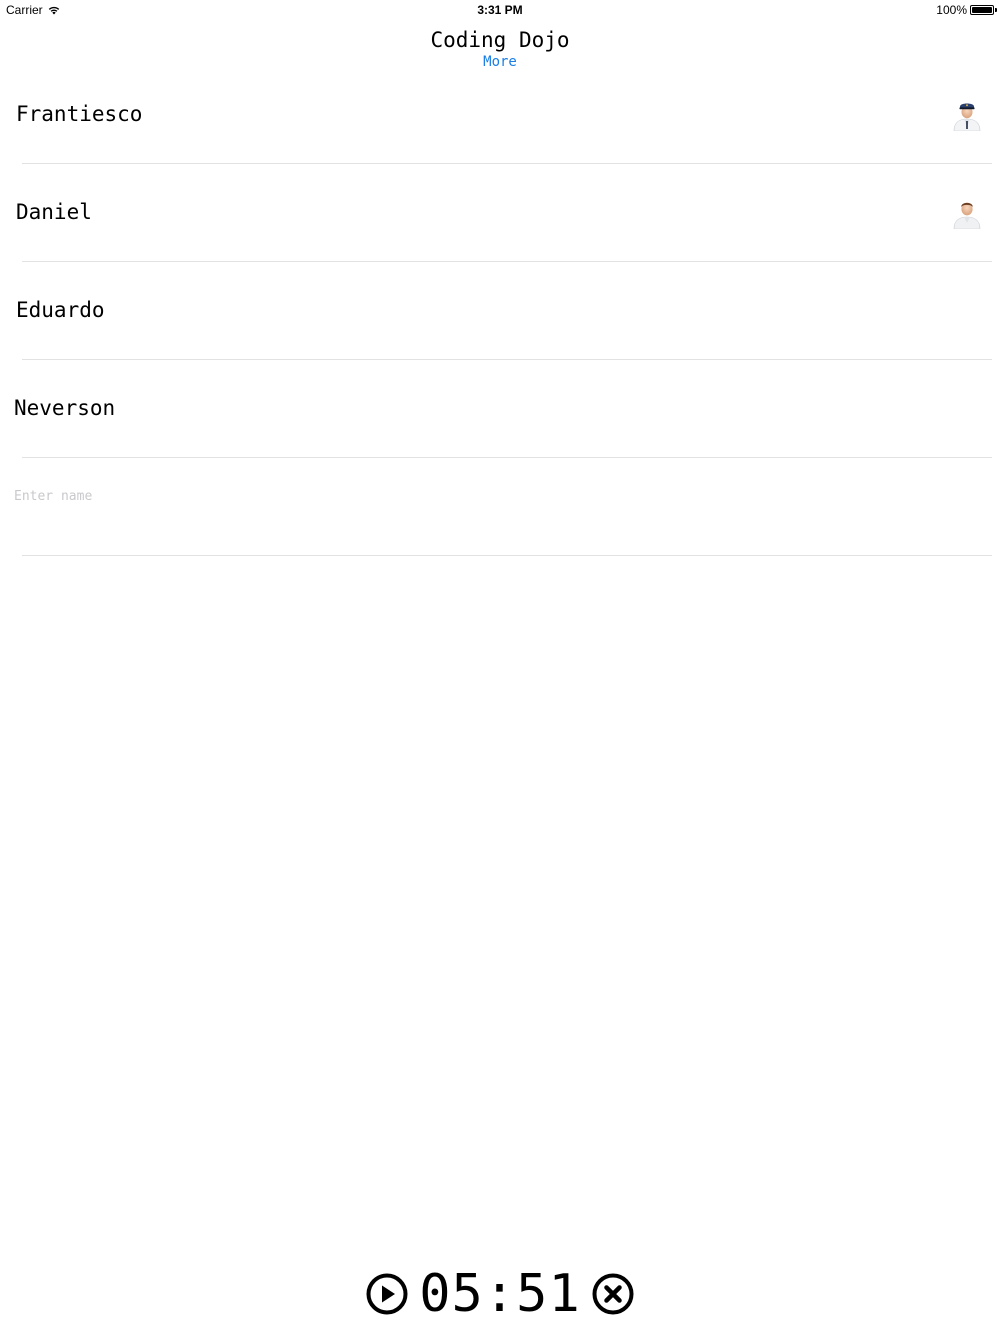  What do you see at coordinates (500, 40) in the screenshot?
I see `page-title: Coding Dojo` at bounding box center [500, 40].